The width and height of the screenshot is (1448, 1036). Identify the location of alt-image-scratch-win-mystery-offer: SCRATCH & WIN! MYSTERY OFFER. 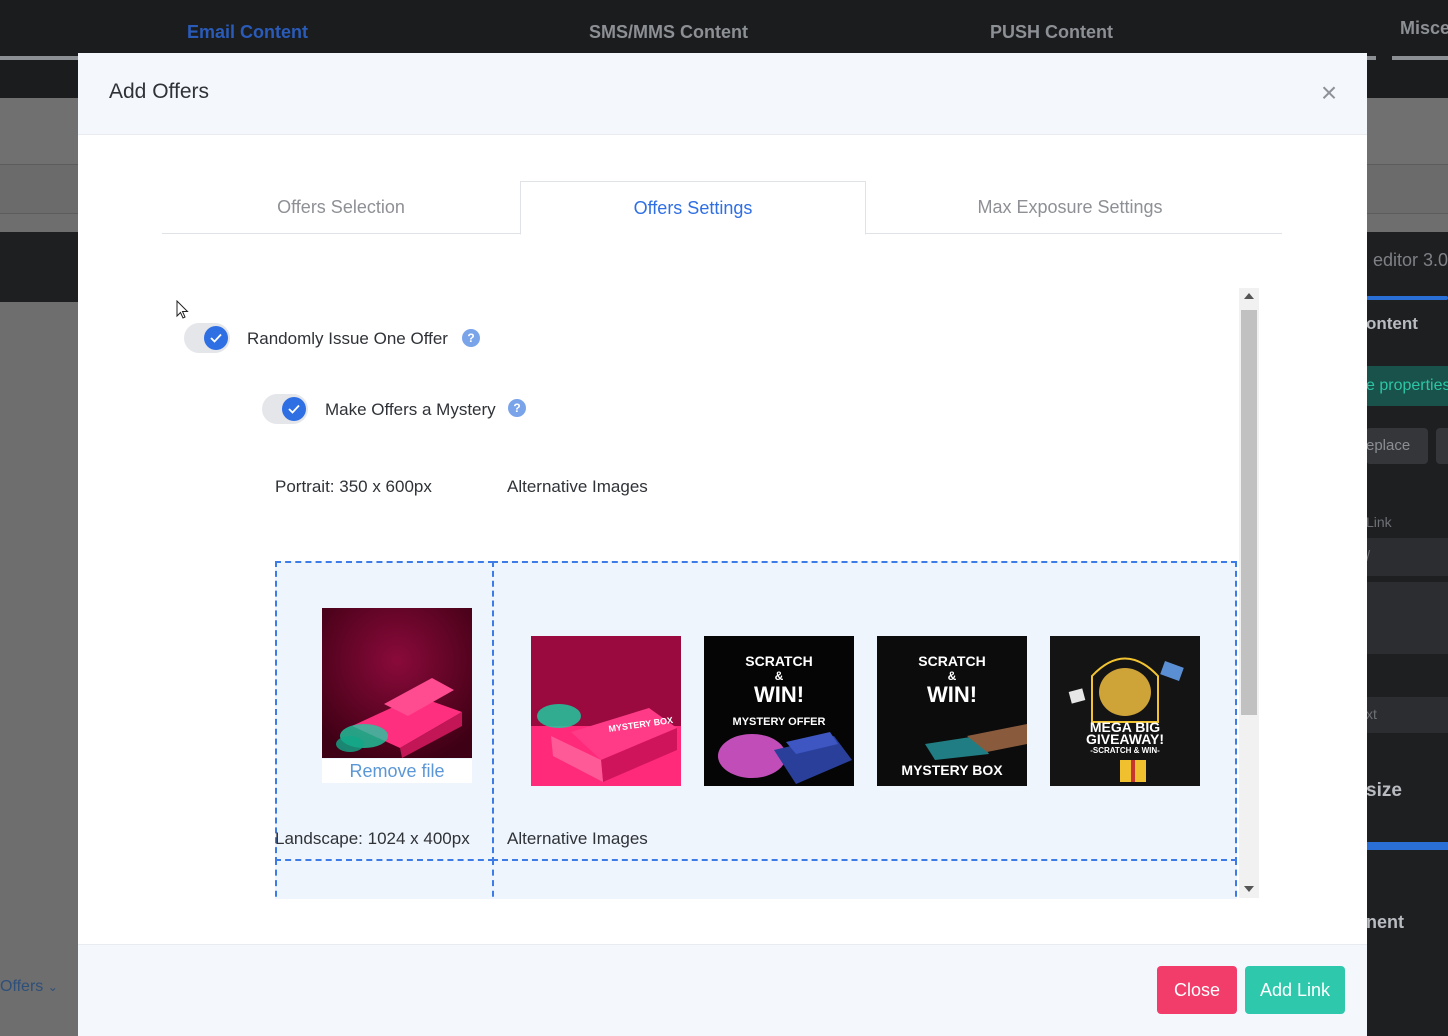
(779, 711).